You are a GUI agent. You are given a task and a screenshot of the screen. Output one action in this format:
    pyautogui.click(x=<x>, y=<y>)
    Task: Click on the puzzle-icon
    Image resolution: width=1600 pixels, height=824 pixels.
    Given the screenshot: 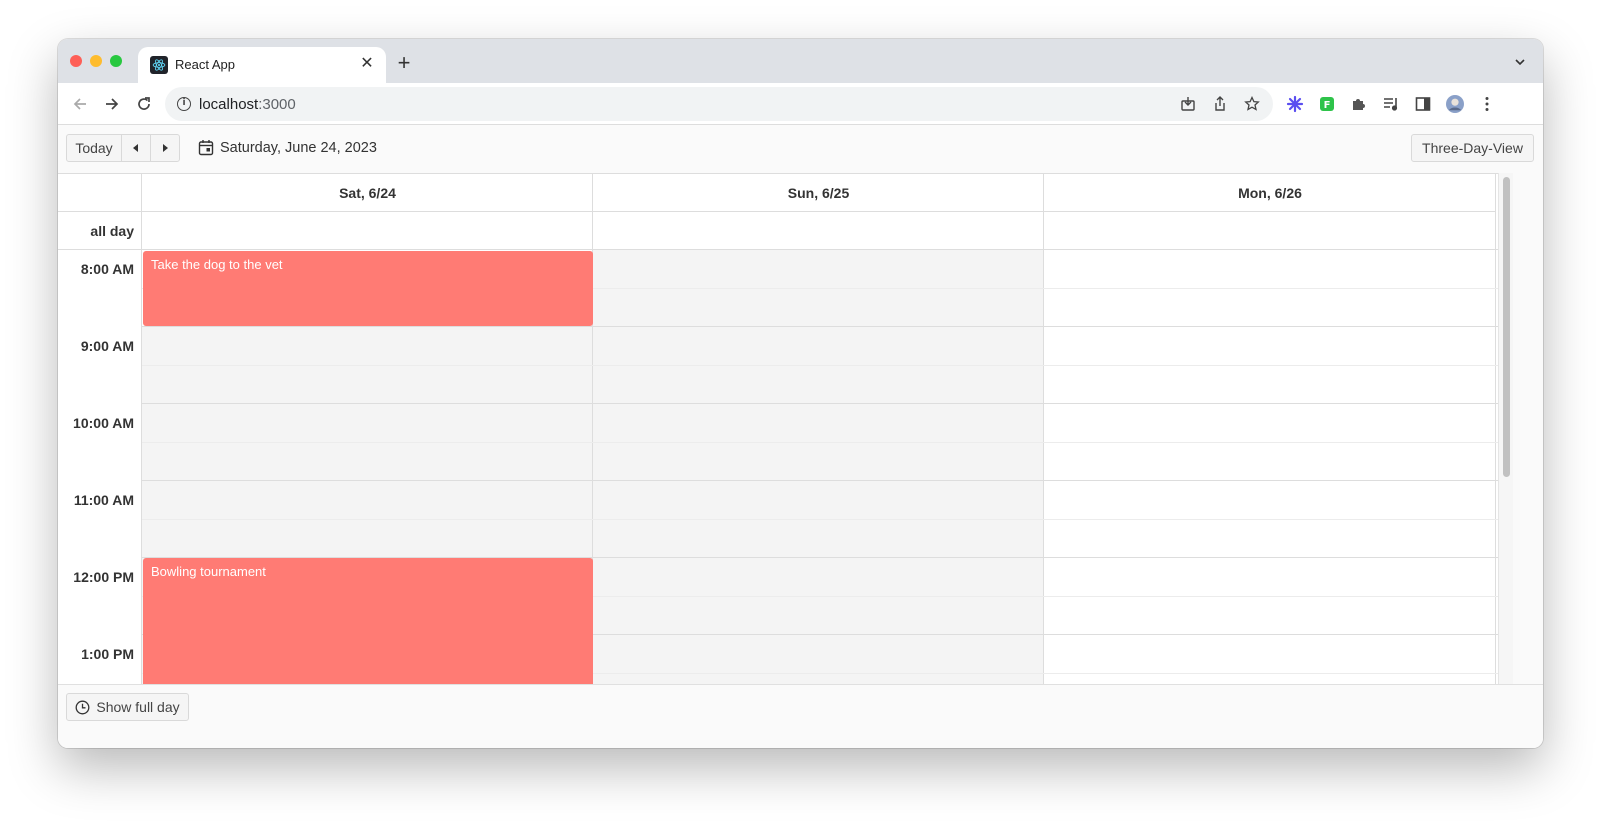 What is the action you would take?
    pyautogui.click(x=1359, y=104)
    